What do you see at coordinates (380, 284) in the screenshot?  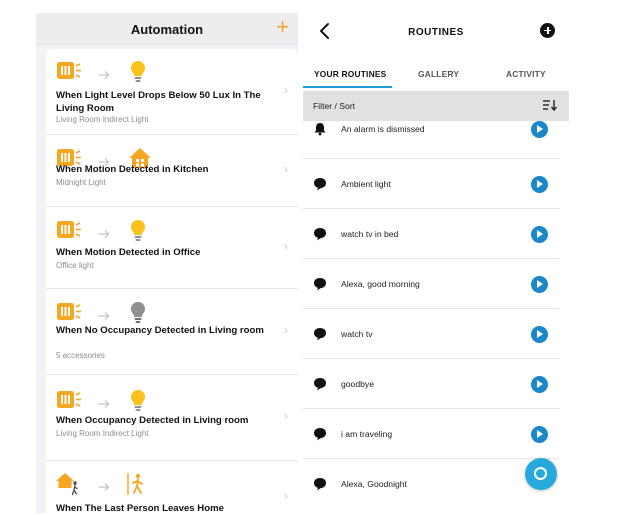 I see `routine-label: Alexa, good morning` at bounding box center [380, 284].